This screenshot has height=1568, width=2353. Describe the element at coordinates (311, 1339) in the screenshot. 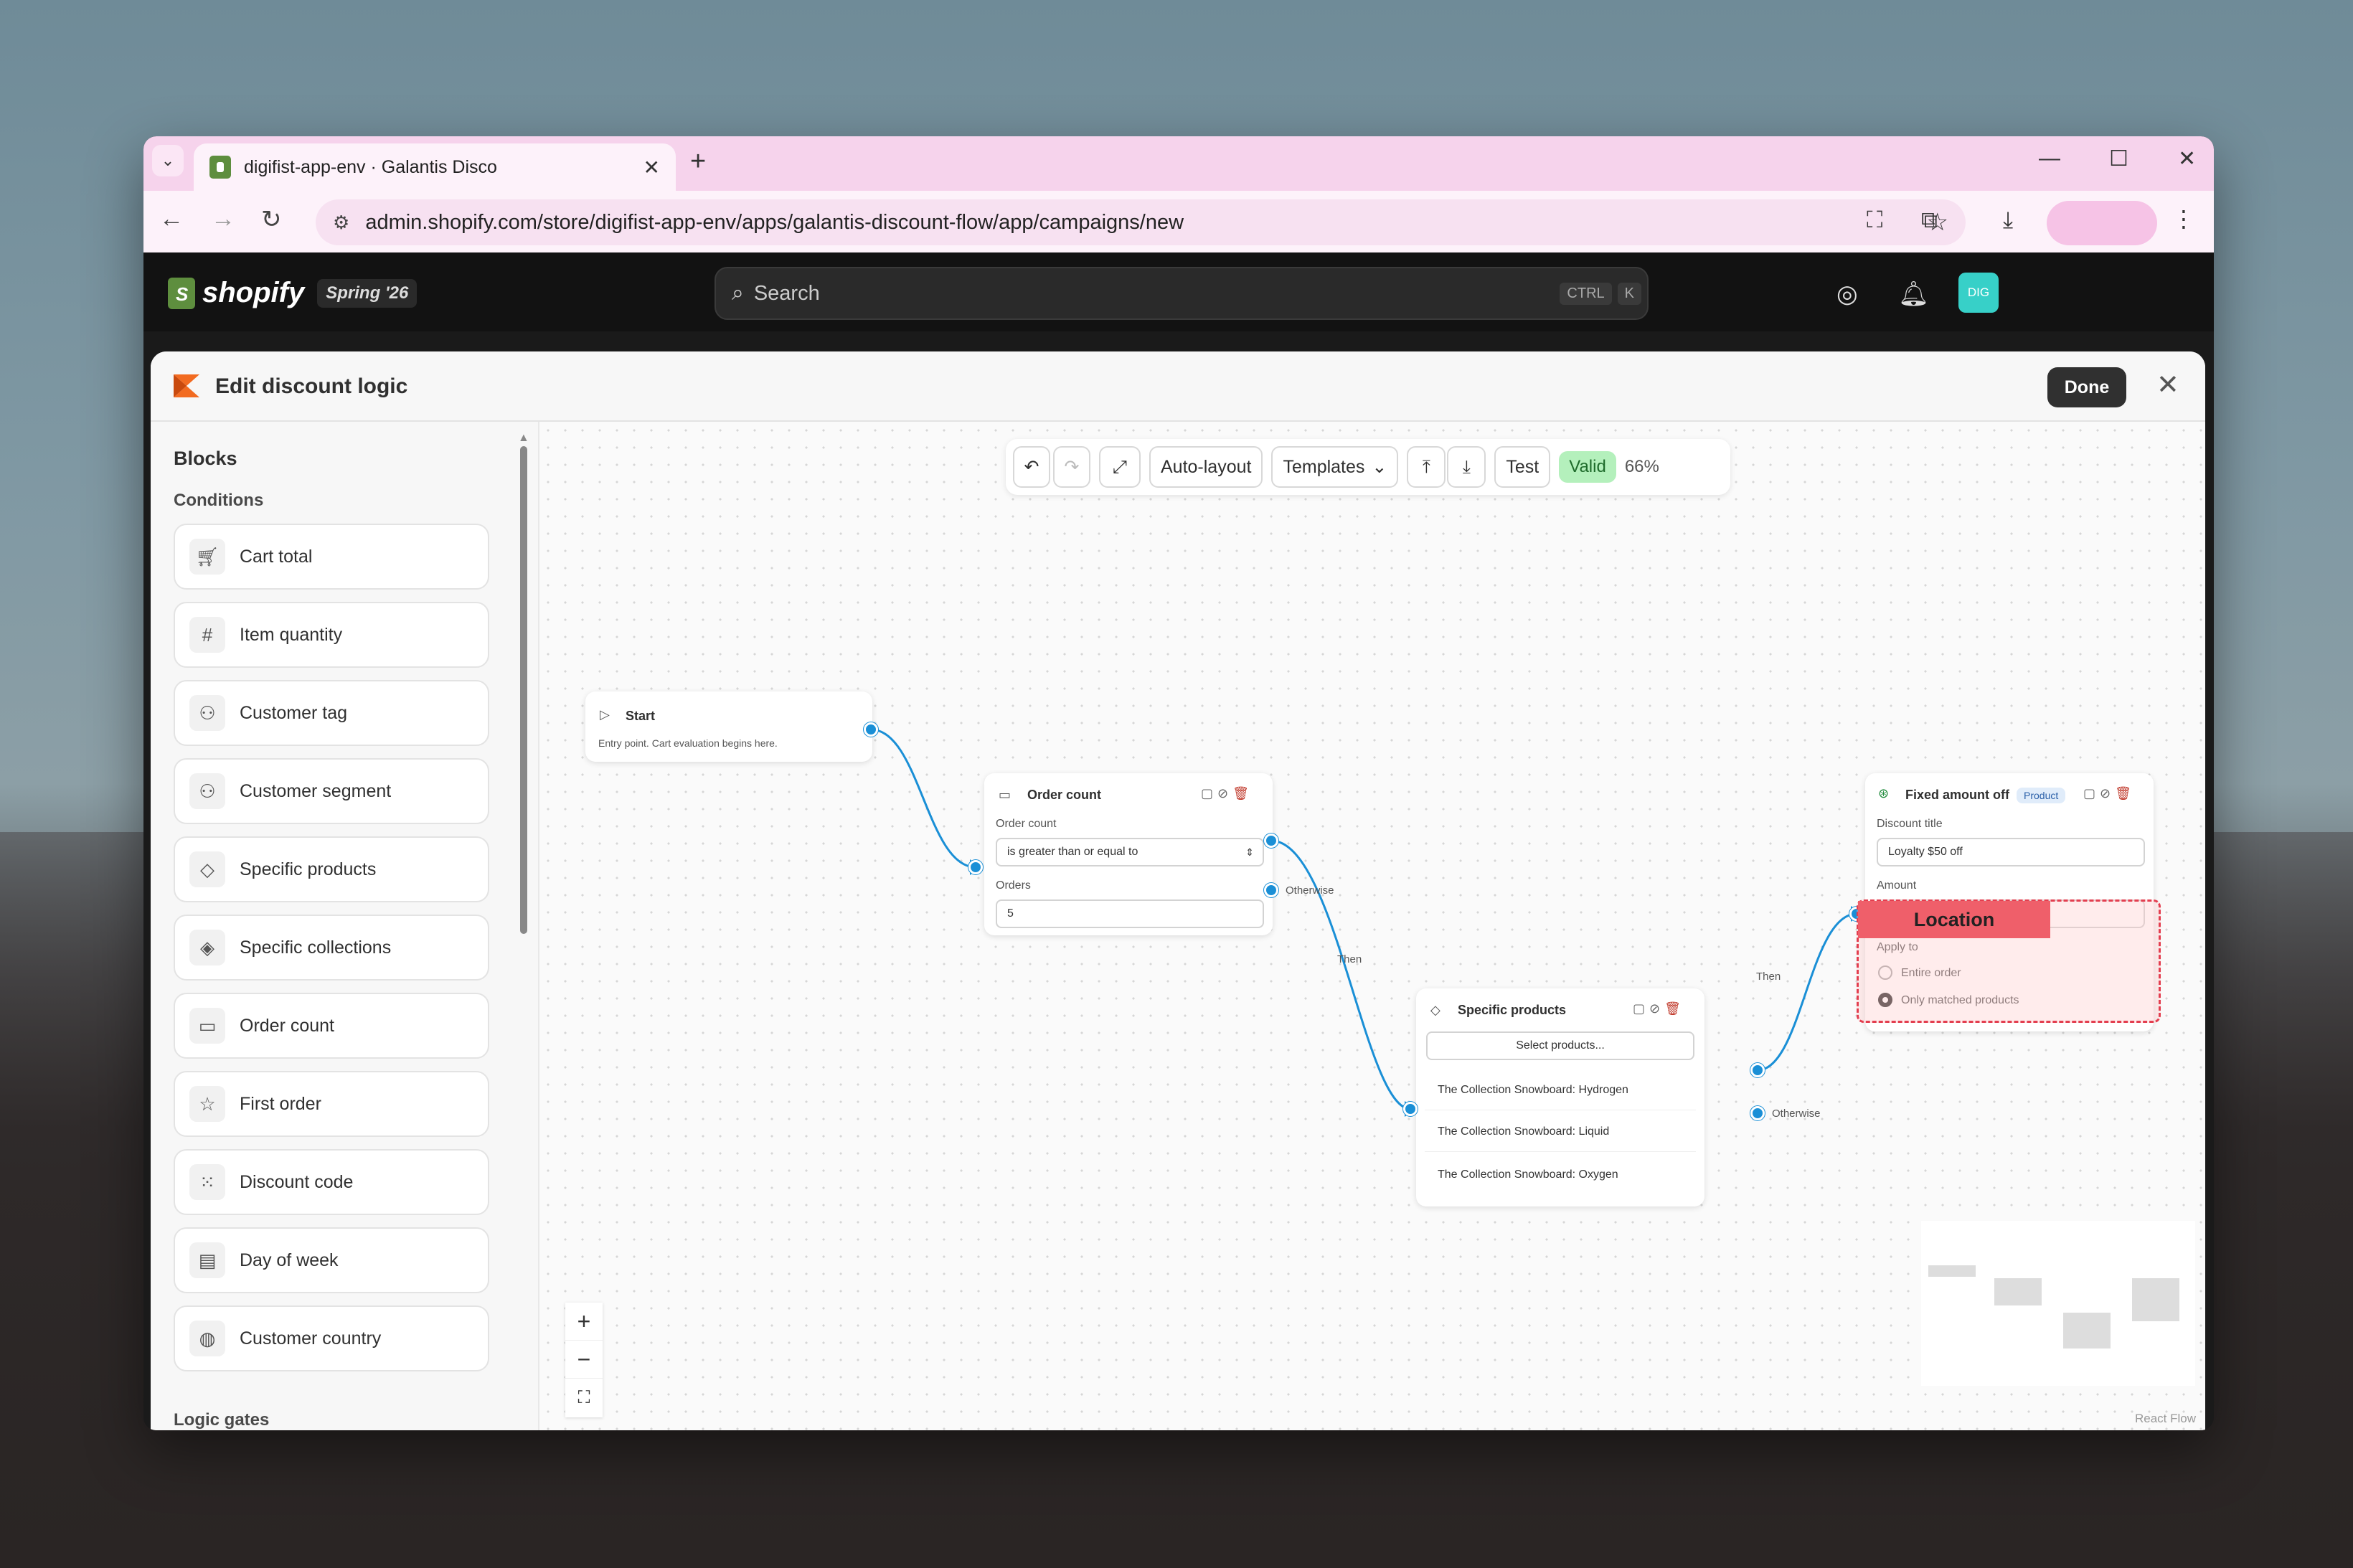

I see `block-label: Customer country` at that location.